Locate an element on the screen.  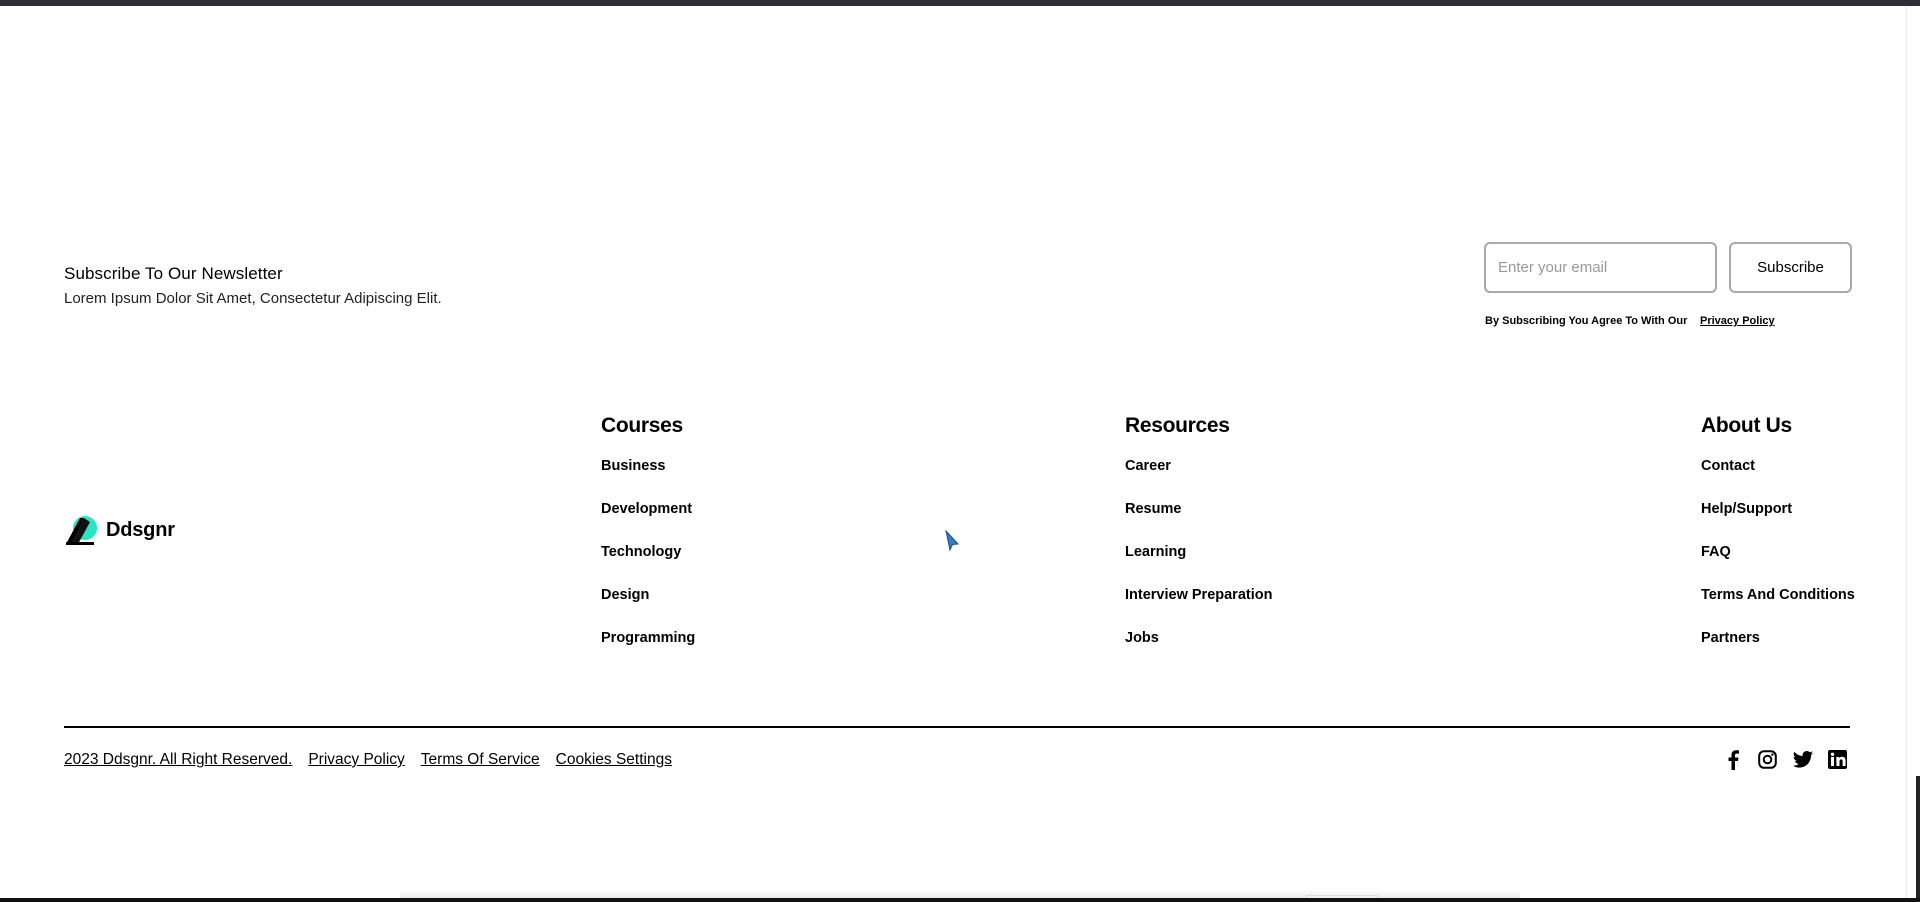
resources-link-jobs: Jobs is located at coordinates (1142, 638).